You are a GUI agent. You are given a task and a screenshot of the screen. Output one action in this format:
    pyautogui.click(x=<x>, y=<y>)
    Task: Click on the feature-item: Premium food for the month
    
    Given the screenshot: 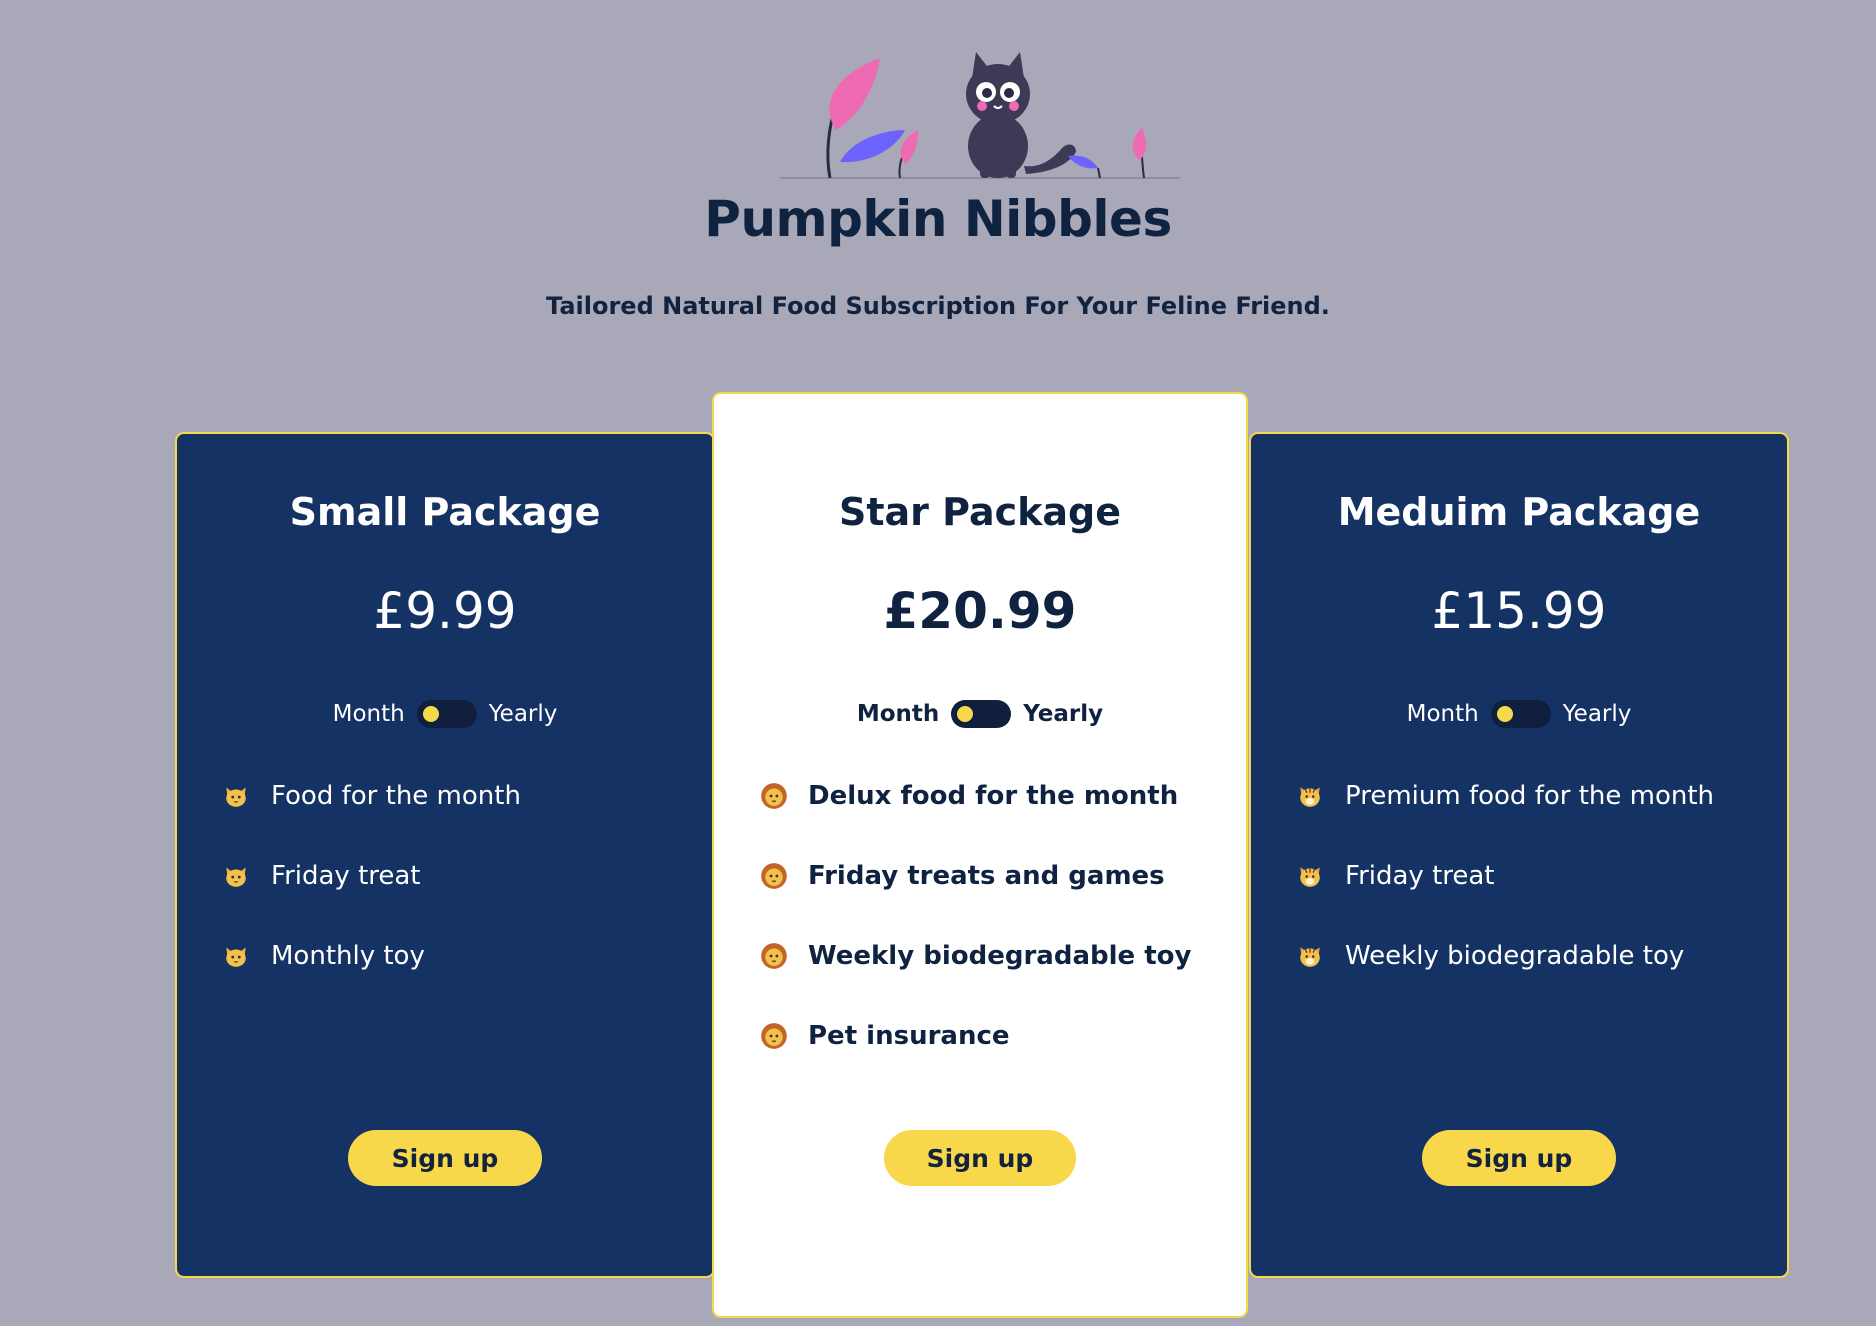 What is the action you would take?
    pyautogui.click(x=1532, y=796)
    